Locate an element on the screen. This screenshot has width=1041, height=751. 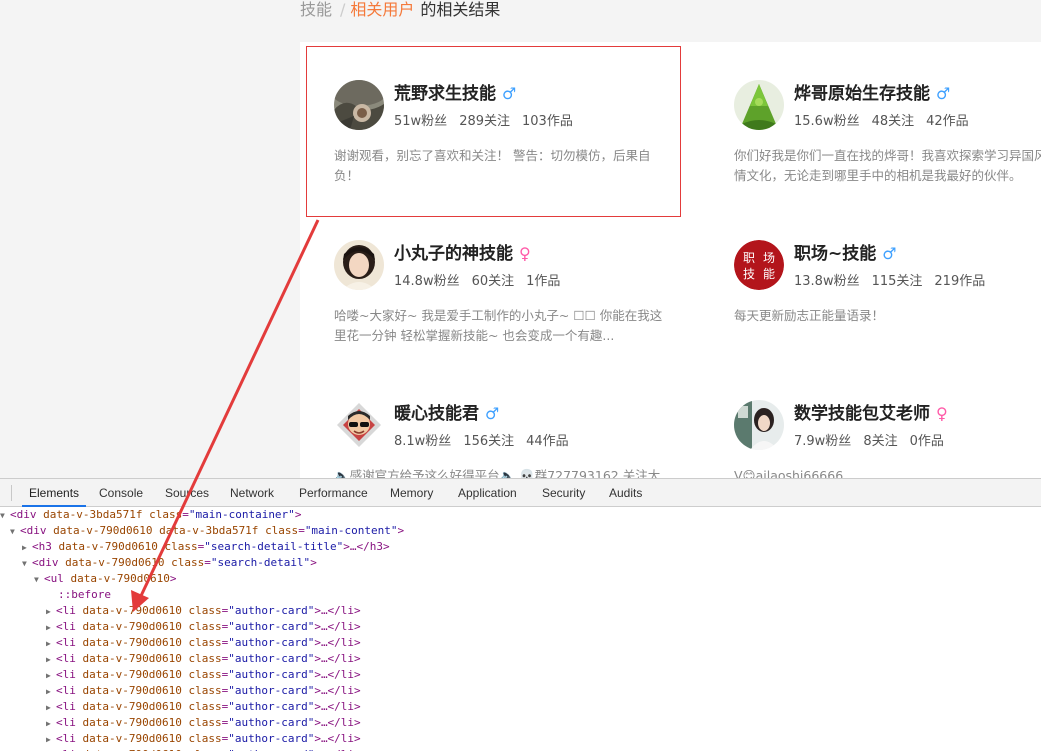
avatar-char: 能 is located at coordinates (769, 274).